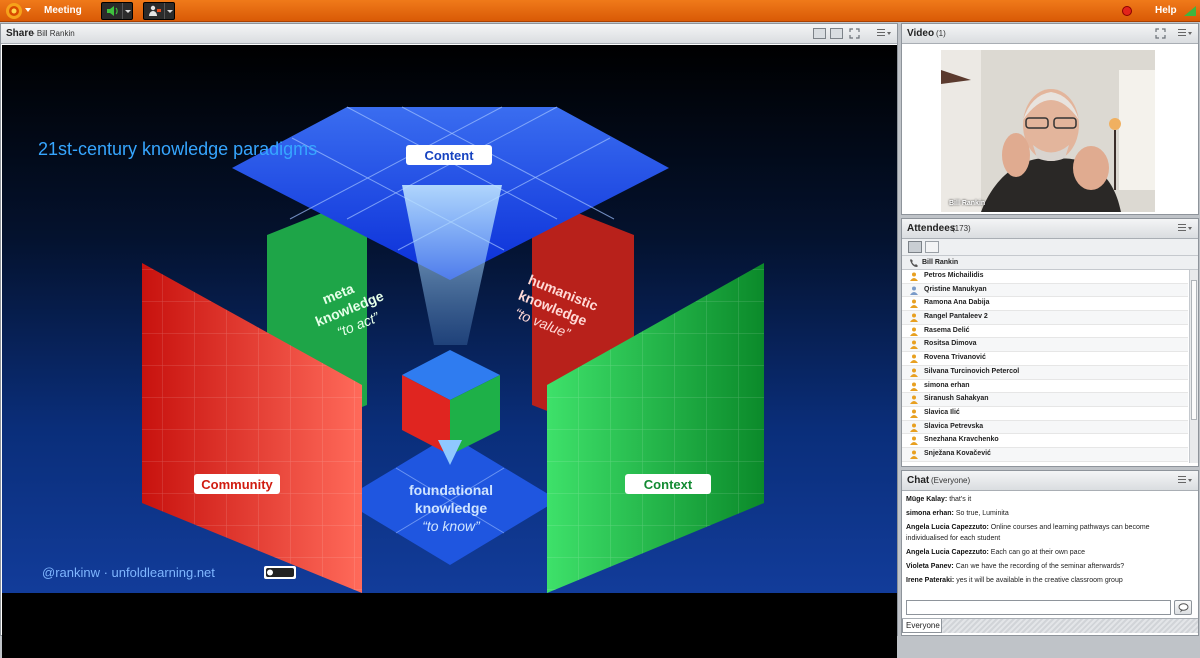 Image resolution: width=1200 pixels, height=658 pixels. I want to click on attendee-name: Rangel Pantaleev 2, so click(956, 317).